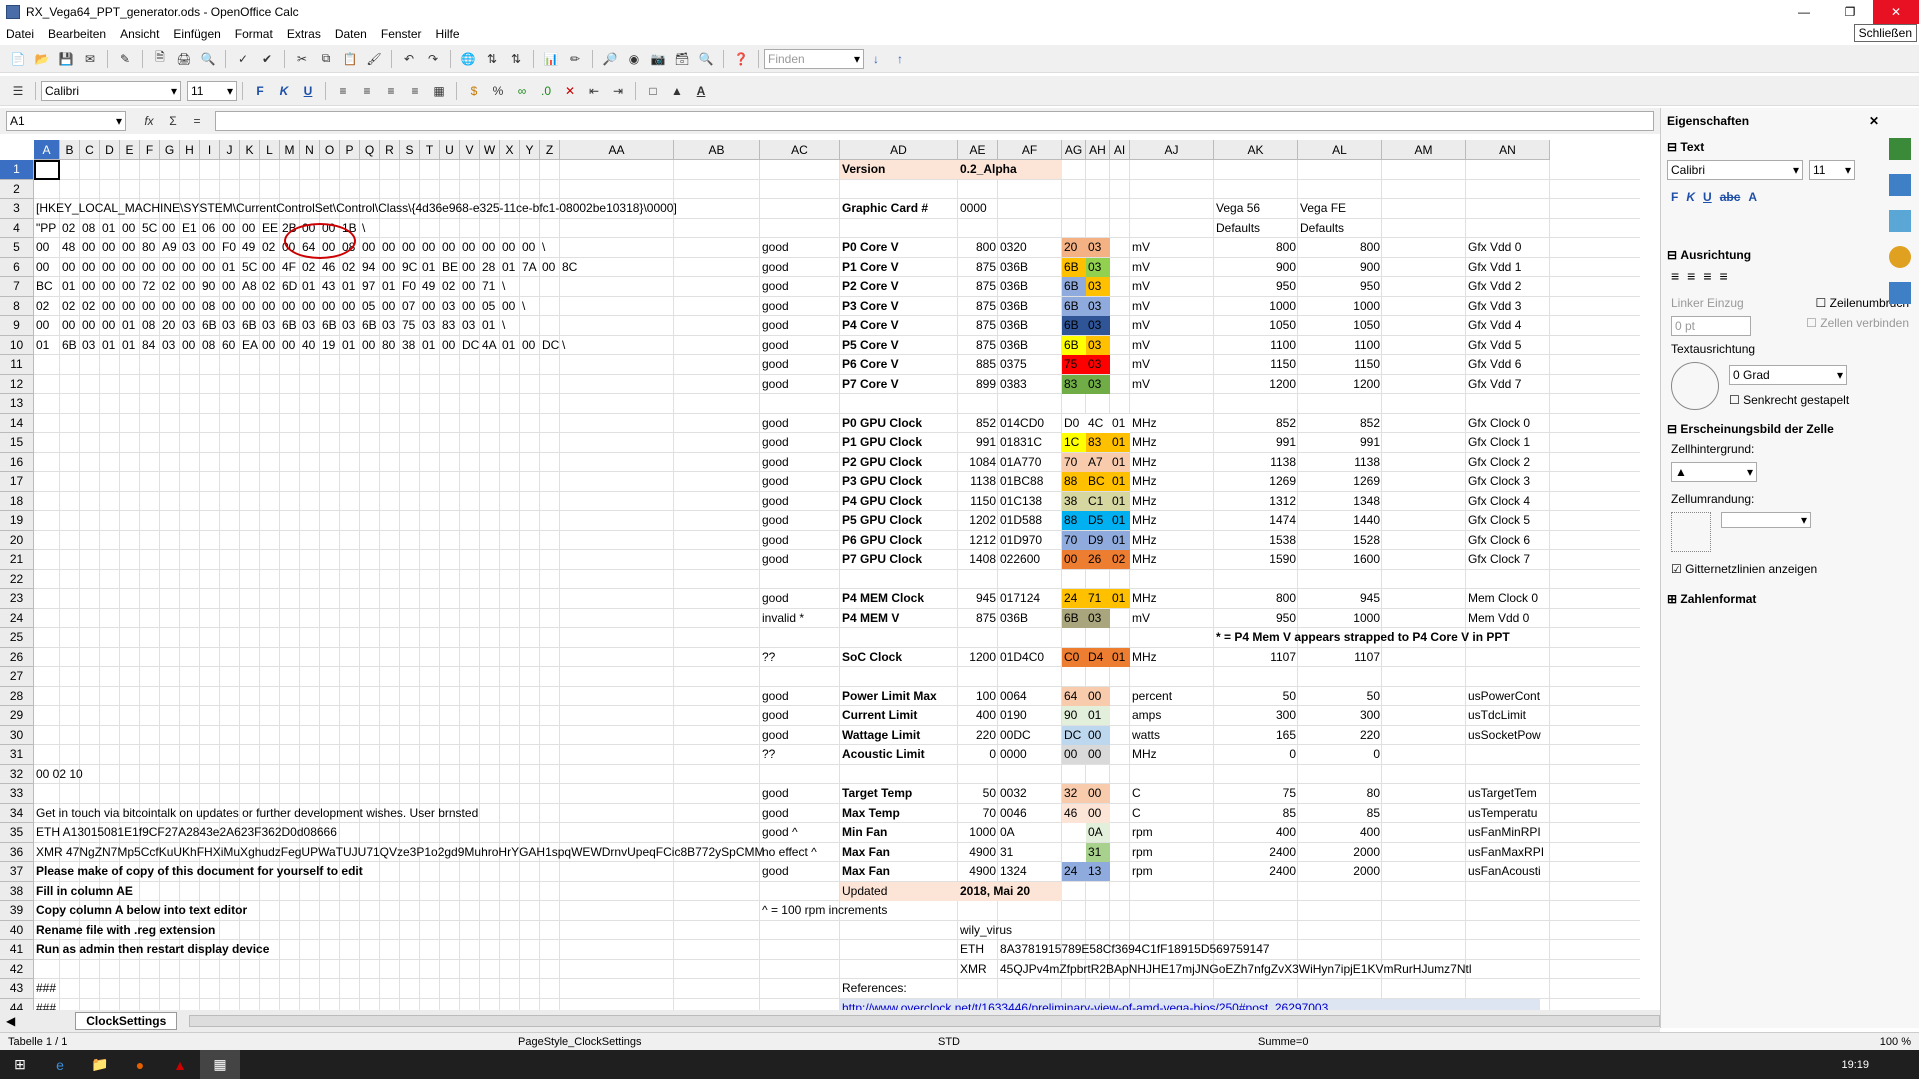  Describe the element at coordinates (470, 150) in the screenshot. I see `column-header-v: V` at that location.